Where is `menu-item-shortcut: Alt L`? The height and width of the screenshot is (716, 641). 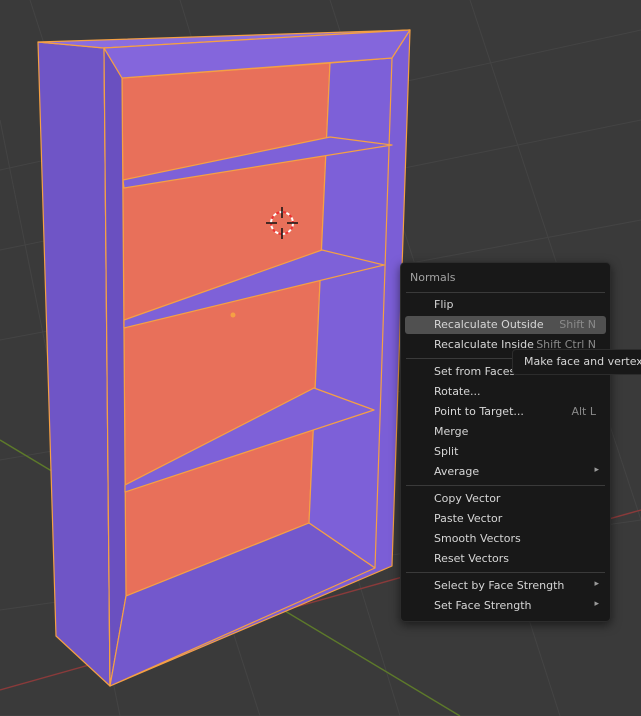
menu-item-shortcut: Alt L is located at coordinates (583, 411).